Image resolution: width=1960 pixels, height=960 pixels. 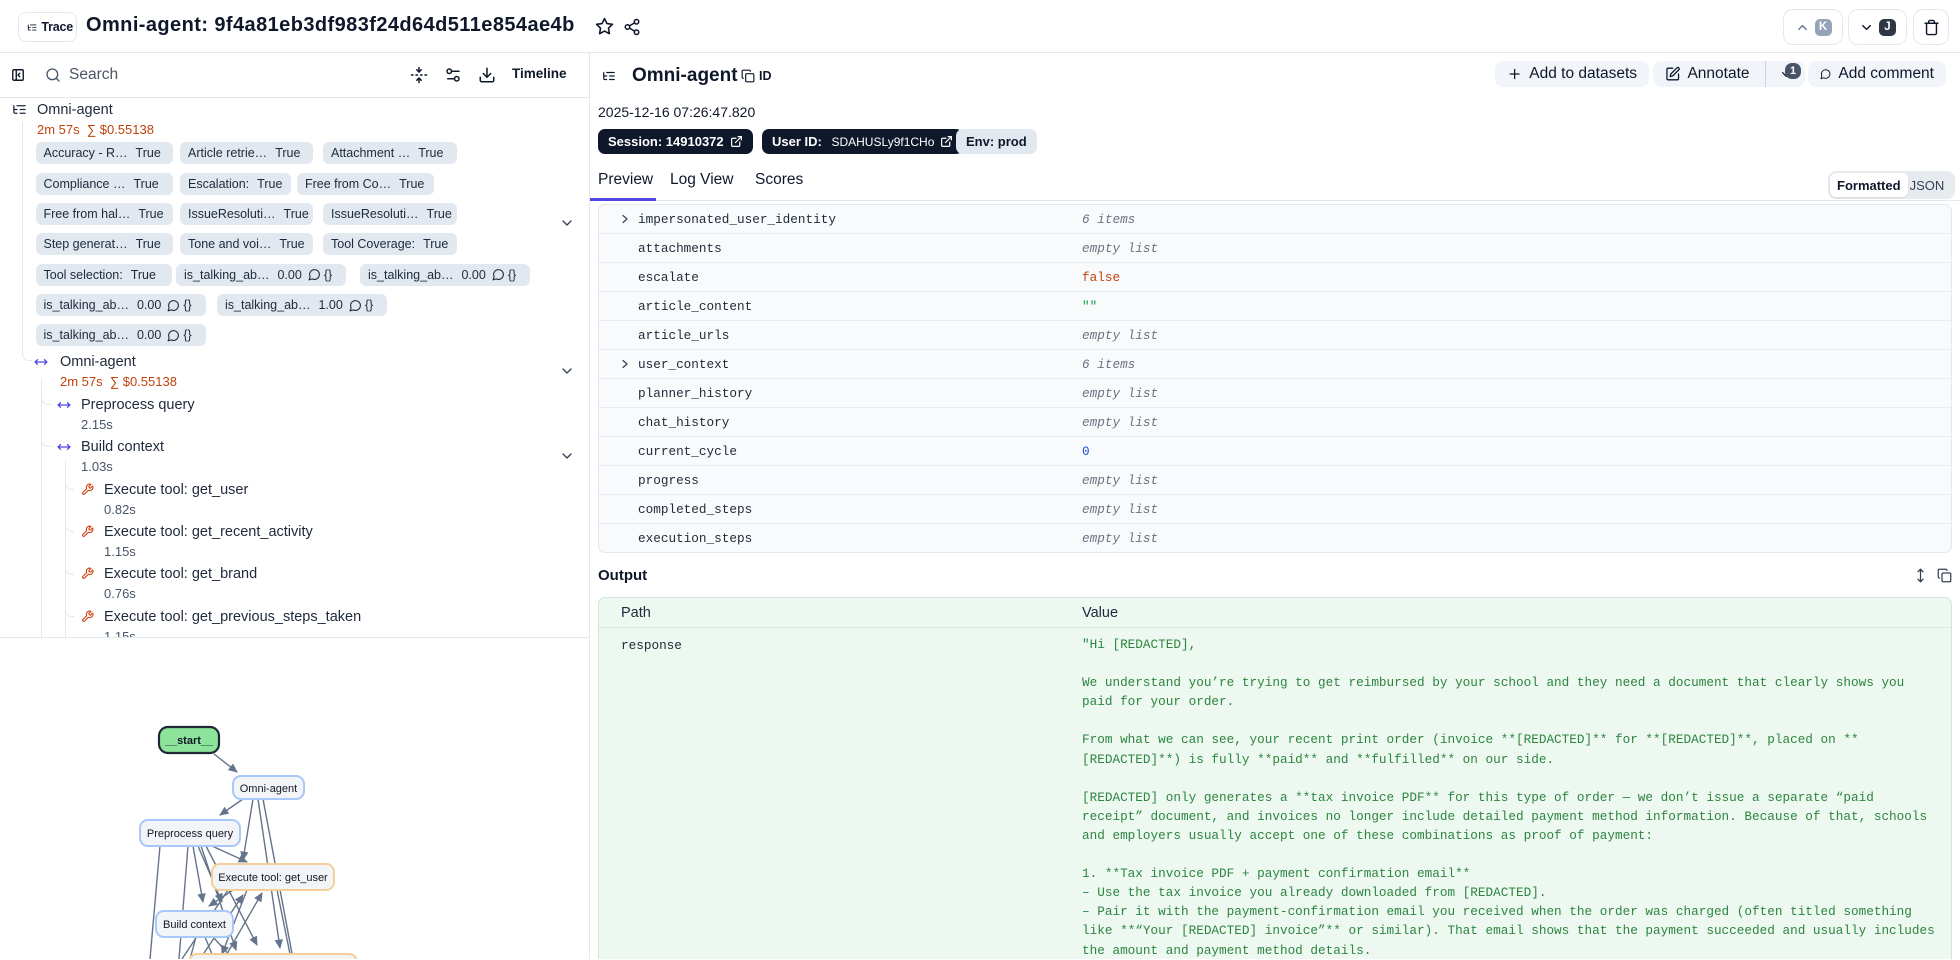 What do you see at coordinates (273, 878) in the screenshot?
I see `svg-text: Execute tool: get_user` at bounding box center [273, 878].